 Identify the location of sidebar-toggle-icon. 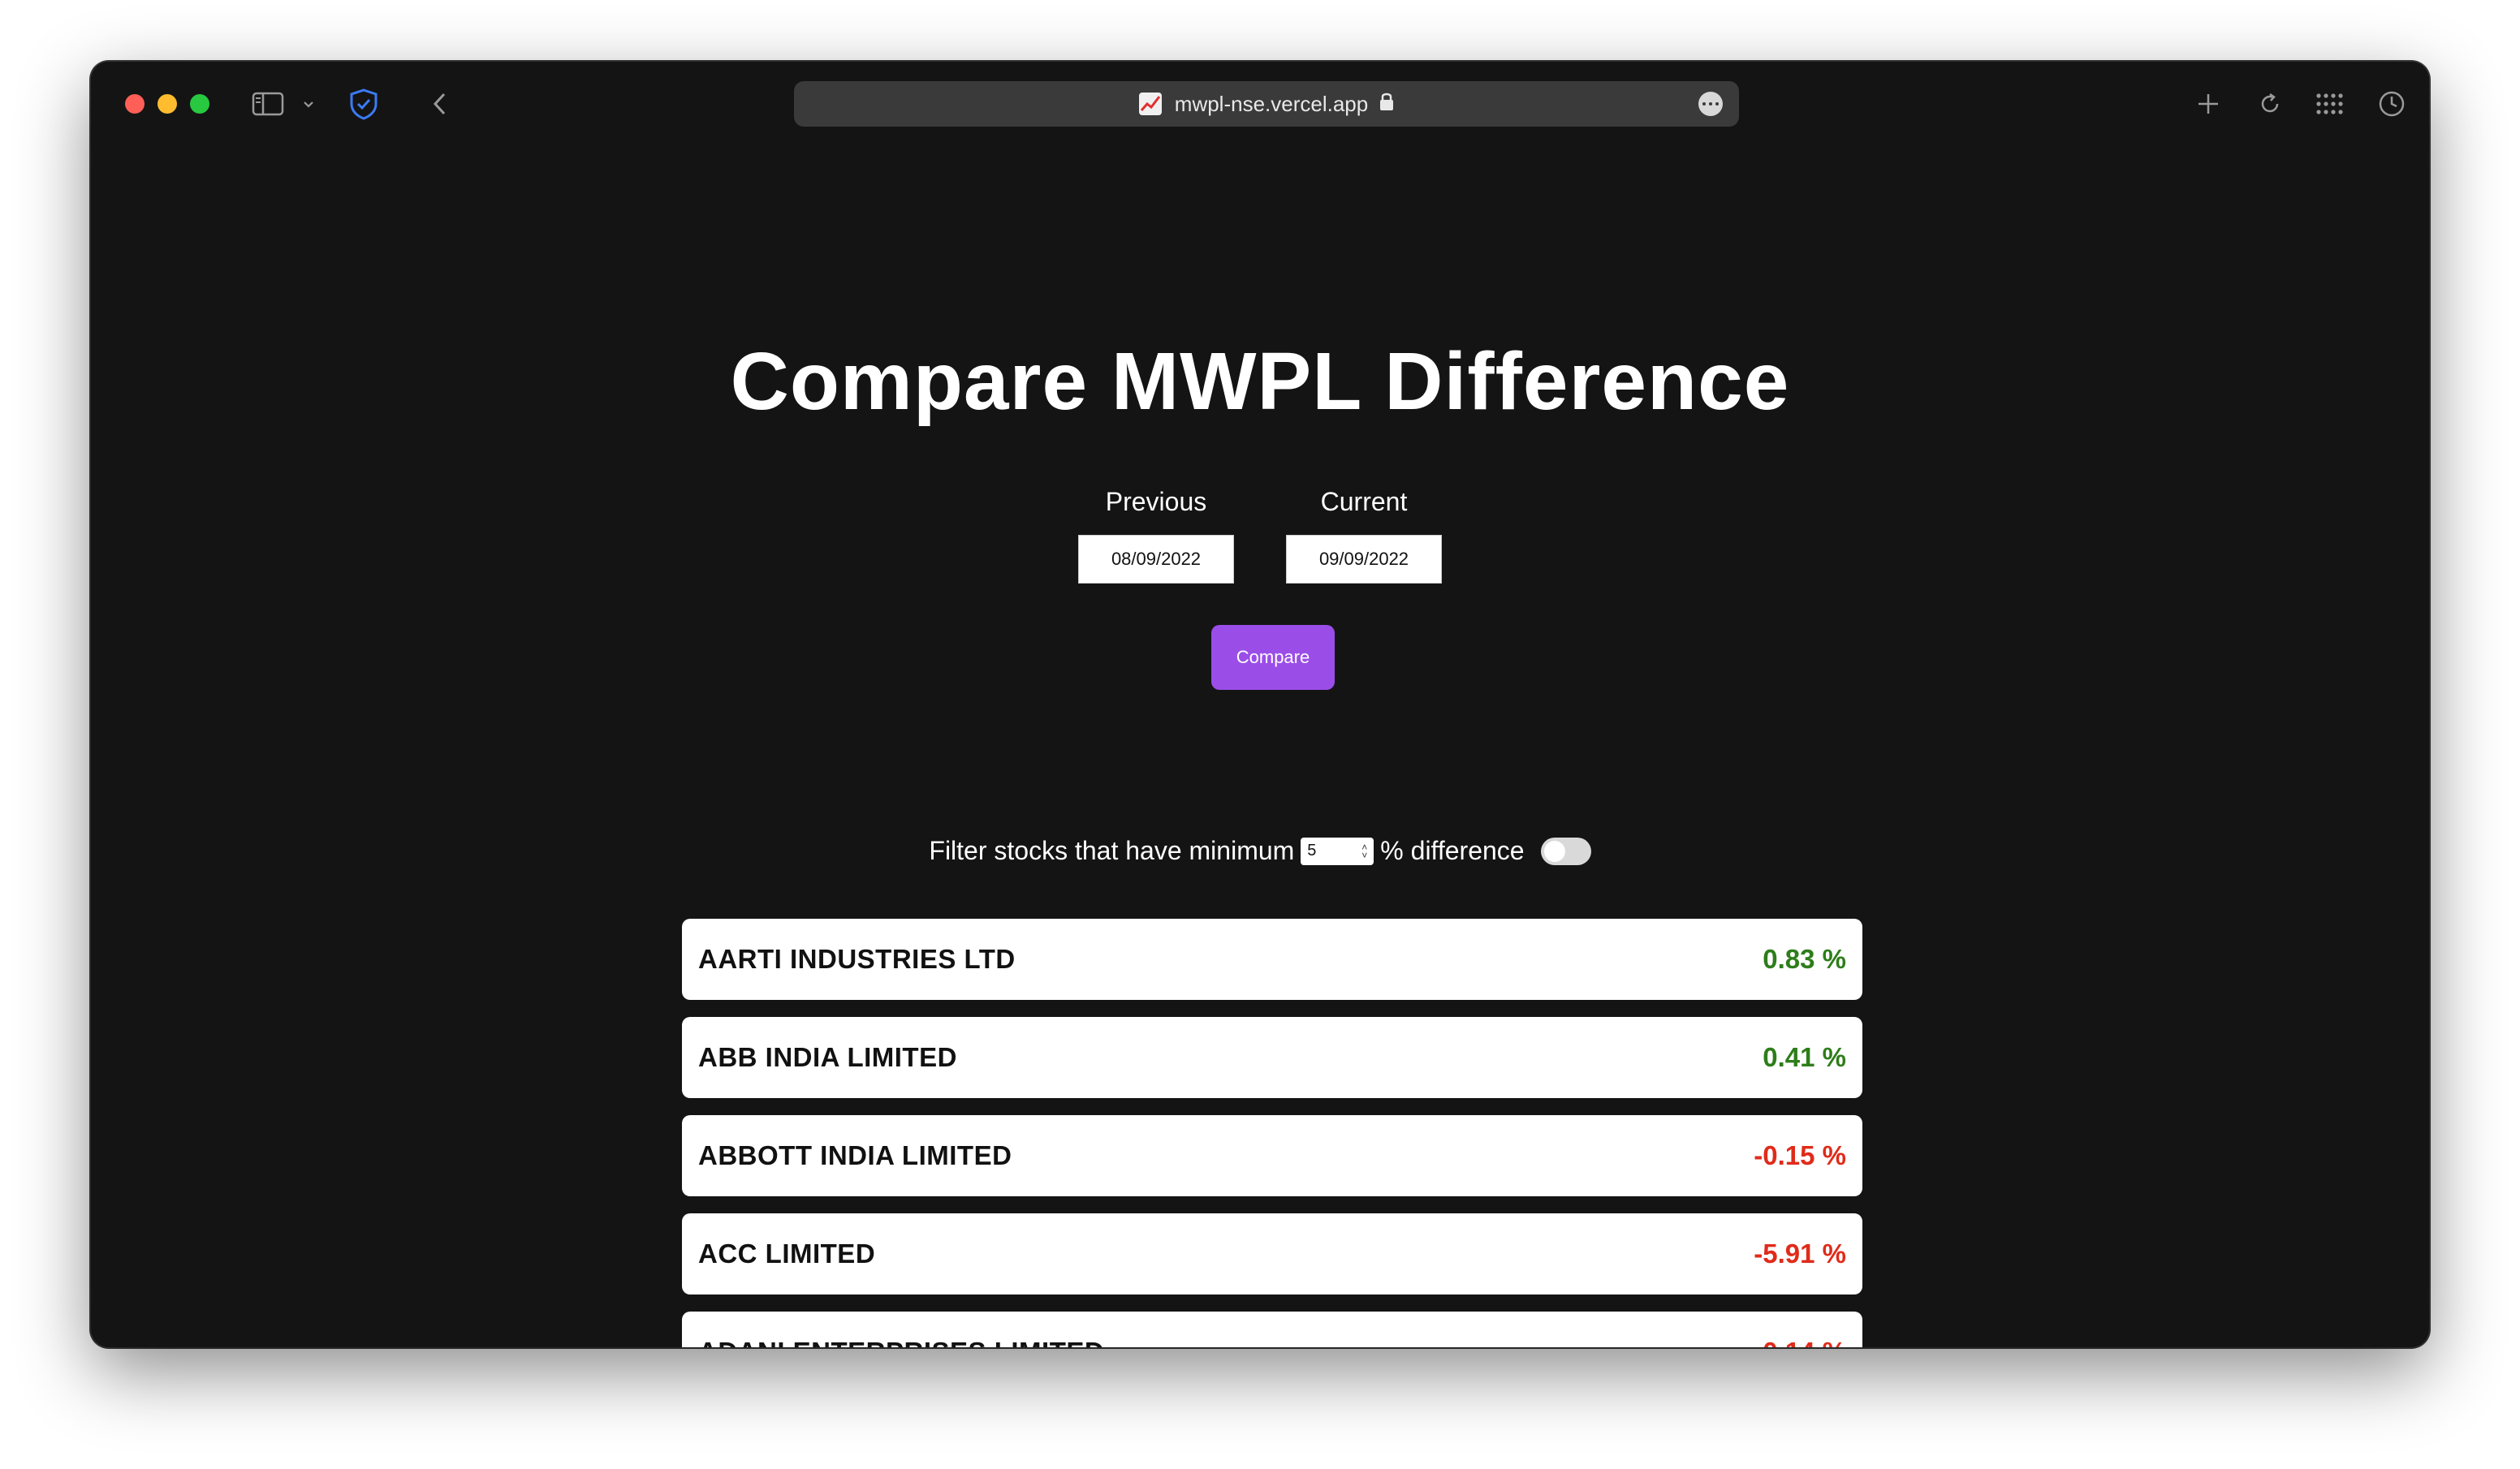
(268, 104).